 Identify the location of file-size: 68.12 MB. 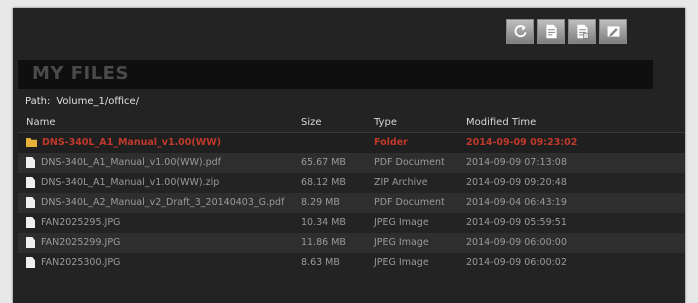
(323, 182).